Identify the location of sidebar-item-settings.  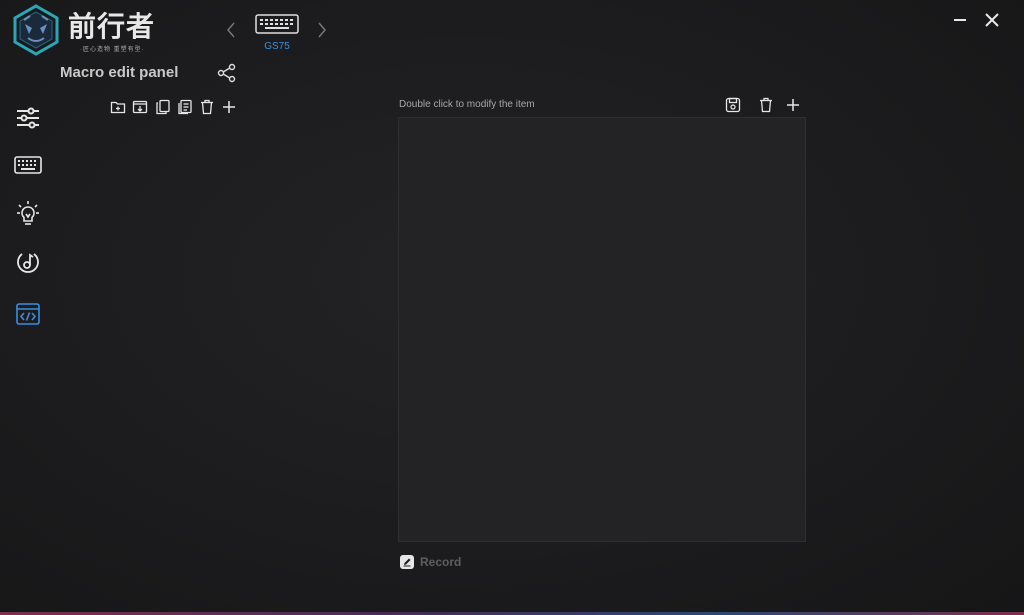
(28, 118).